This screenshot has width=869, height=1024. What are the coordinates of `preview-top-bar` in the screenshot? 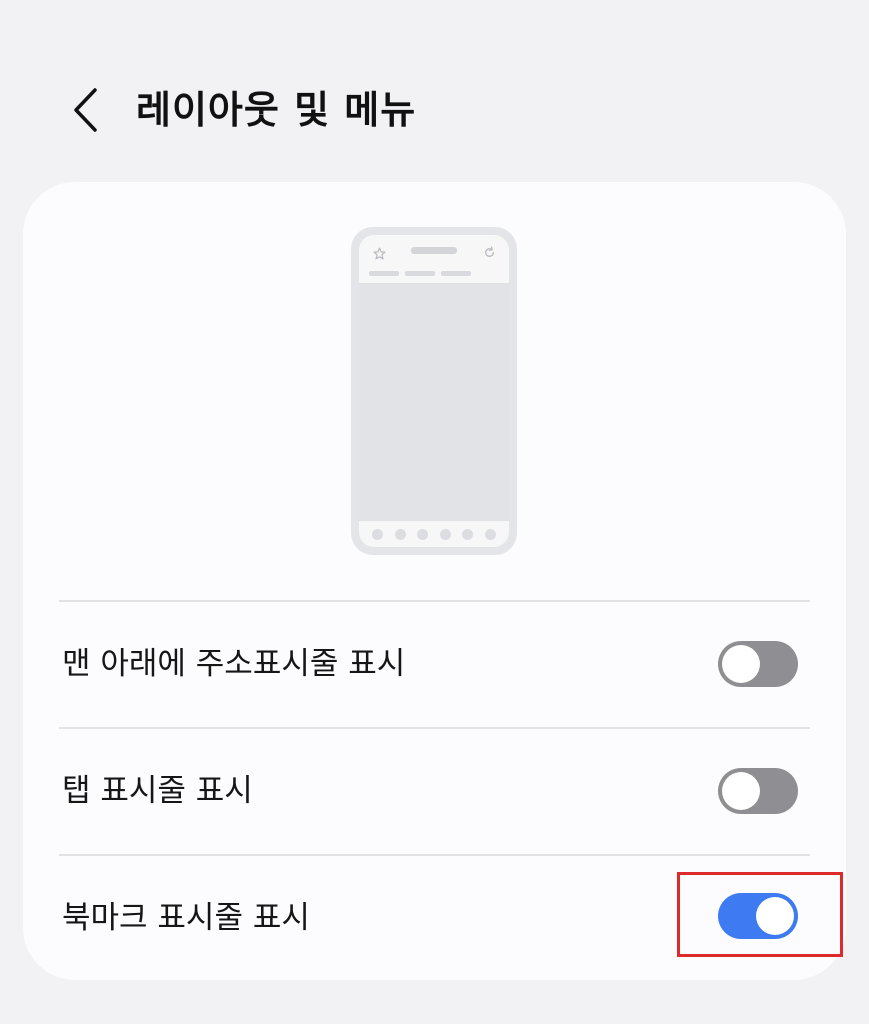 It's located at (434, 259).